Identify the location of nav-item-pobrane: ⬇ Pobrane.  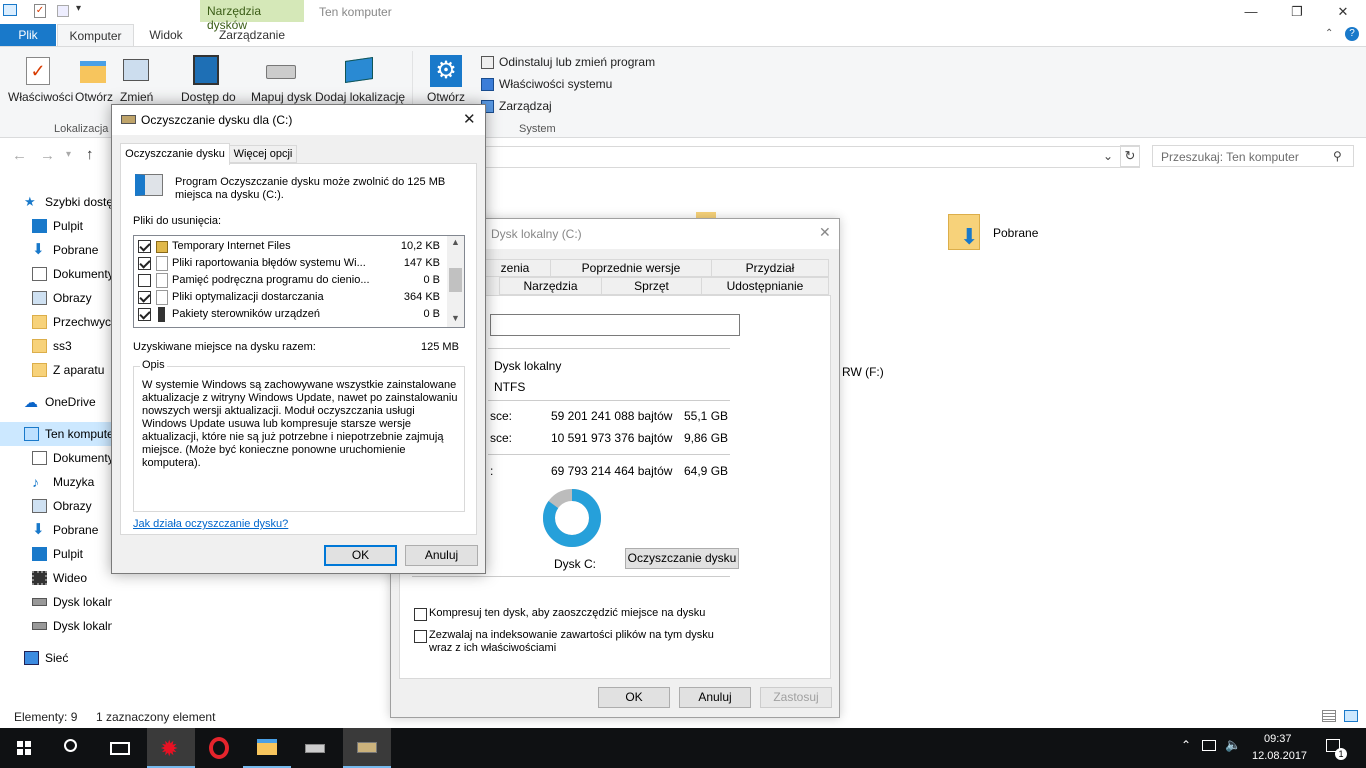
(56, 250).